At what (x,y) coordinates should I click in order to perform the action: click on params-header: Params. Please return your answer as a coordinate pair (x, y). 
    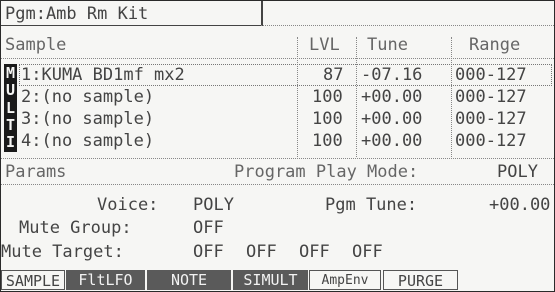
    Looking at the image, I should click on (36, 172).